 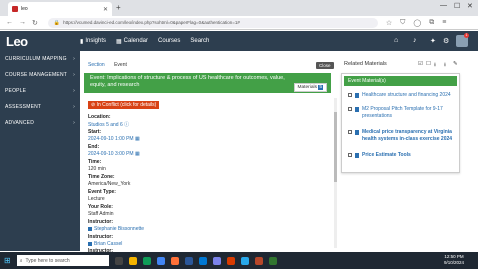 What do you see at coordinates (216, 260) in the screenshot?
I see `teams-icon` at bounding box center [216, 260].